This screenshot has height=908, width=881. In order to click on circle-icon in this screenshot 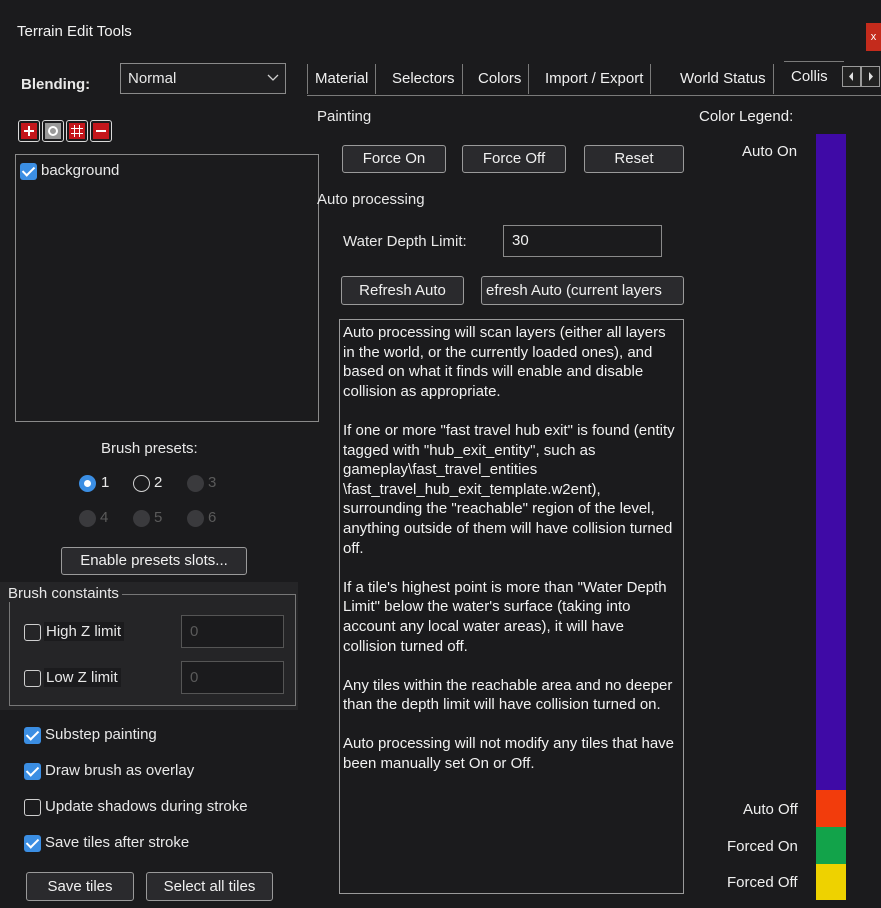, I will do `click(53, 131)`.